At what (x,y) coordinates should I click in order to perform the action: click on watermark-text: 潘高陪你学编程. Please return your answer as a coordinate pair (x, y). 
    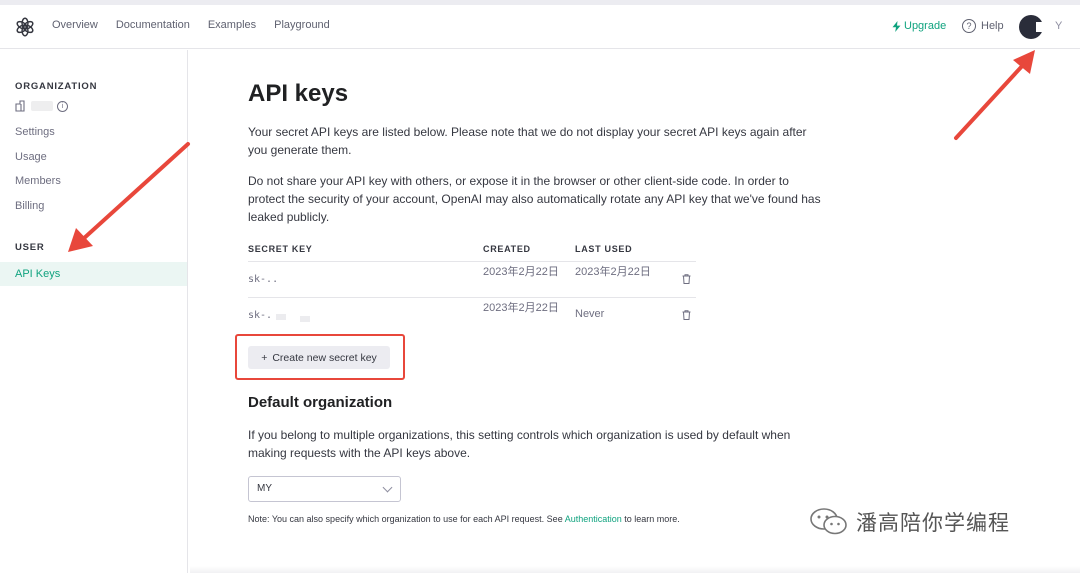
    Looking at the image, I should click on (933, 523).